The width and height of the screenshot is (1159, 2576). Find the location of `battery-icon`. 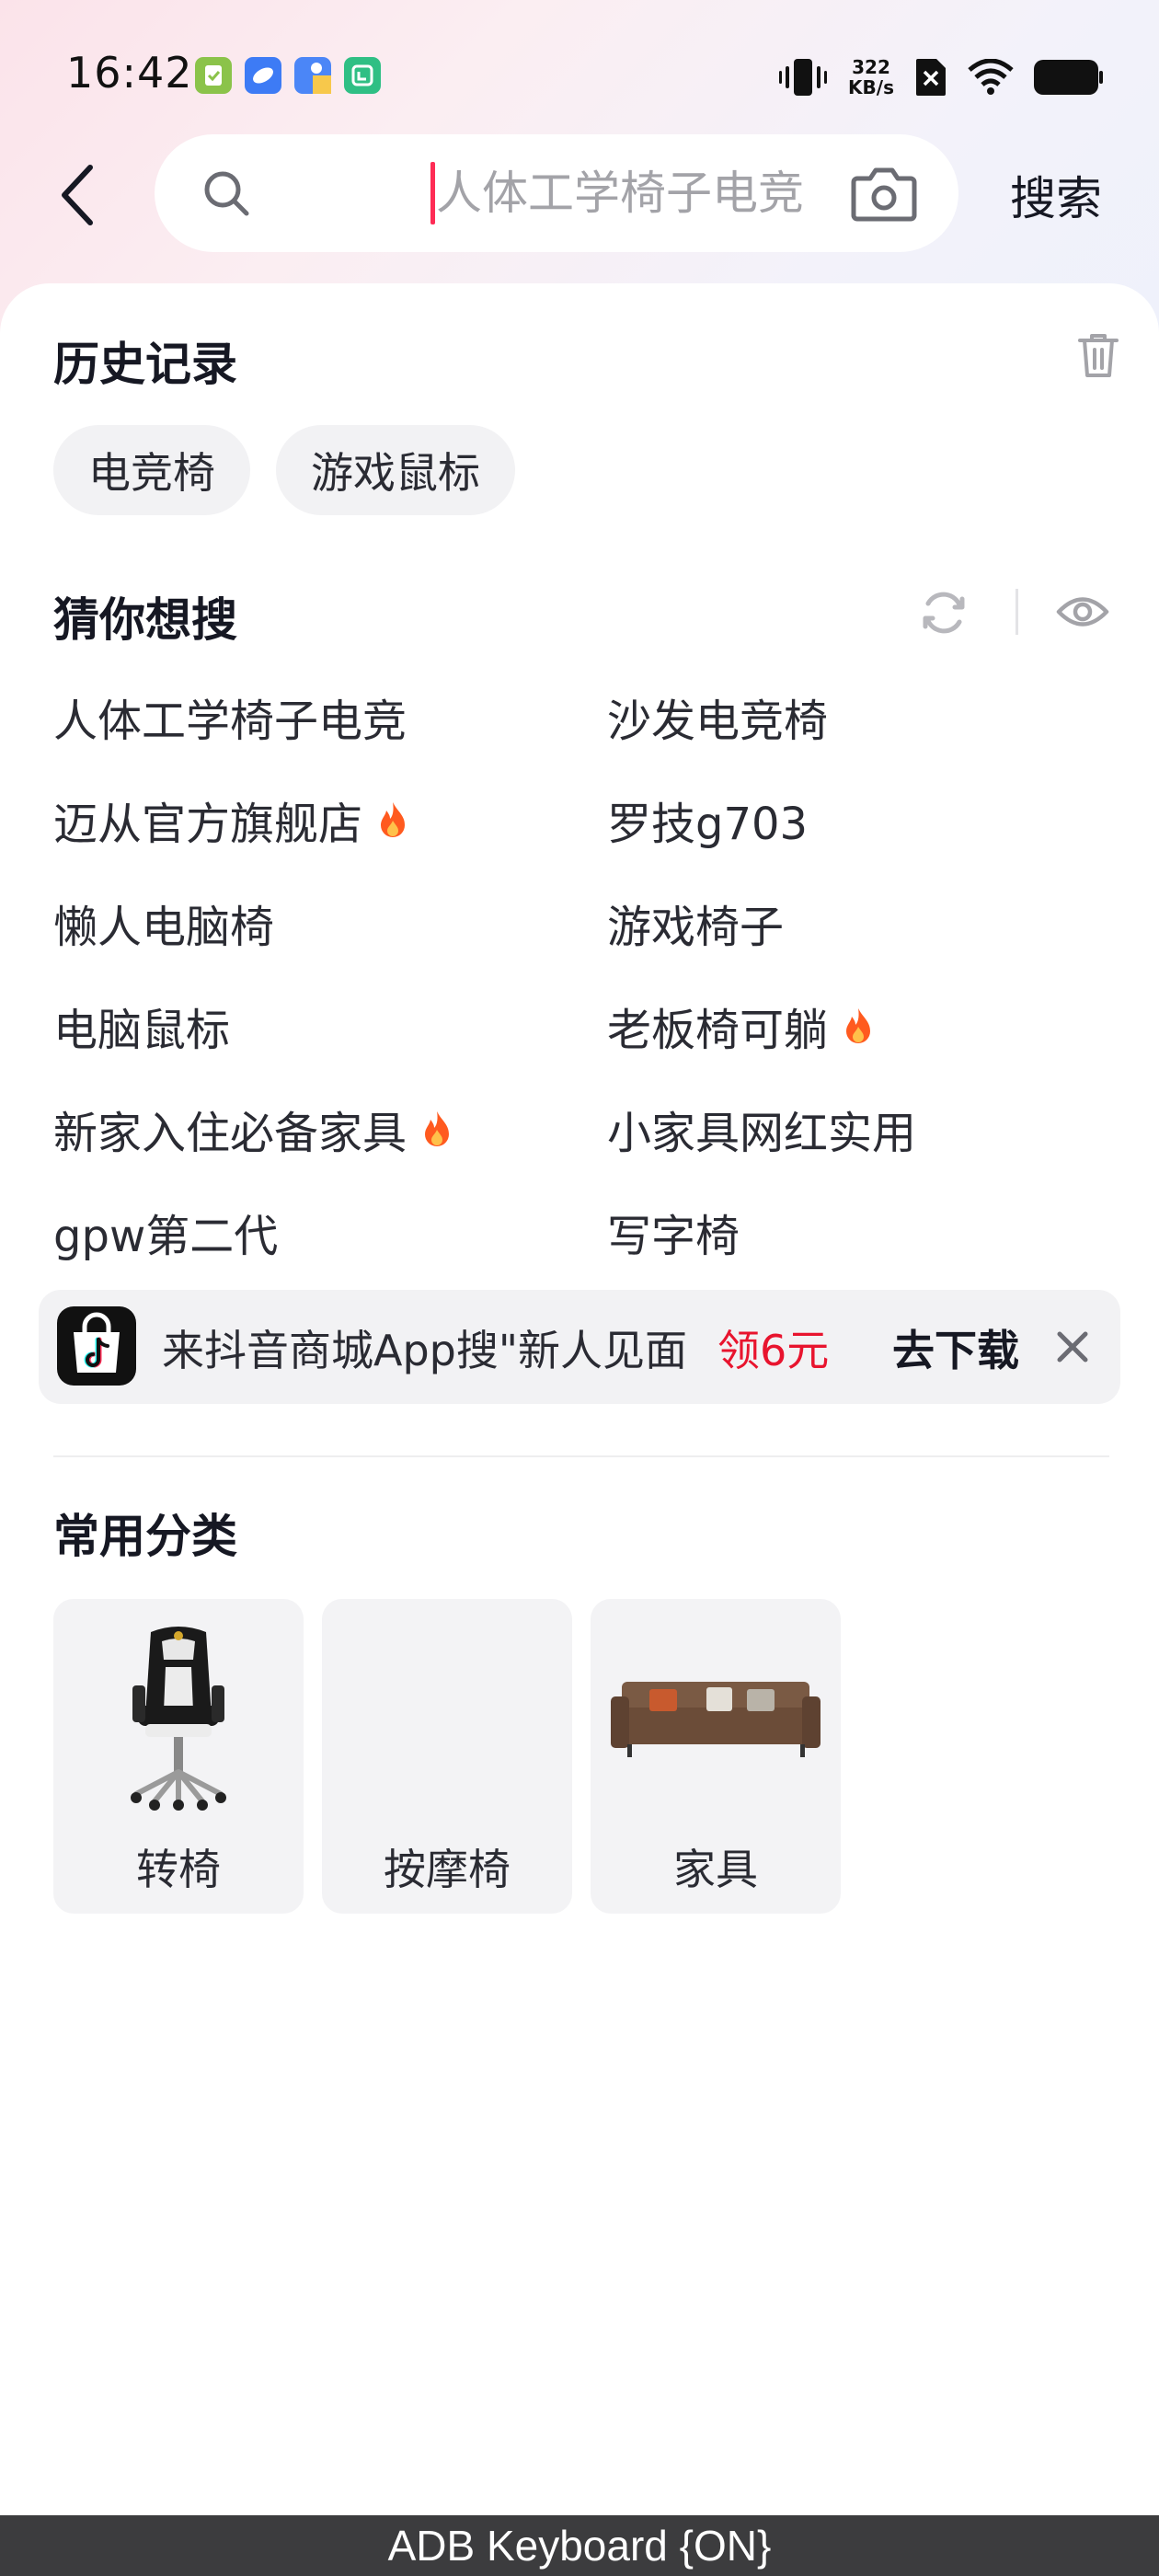

battery-icon is located at coordinates (1068, 77).